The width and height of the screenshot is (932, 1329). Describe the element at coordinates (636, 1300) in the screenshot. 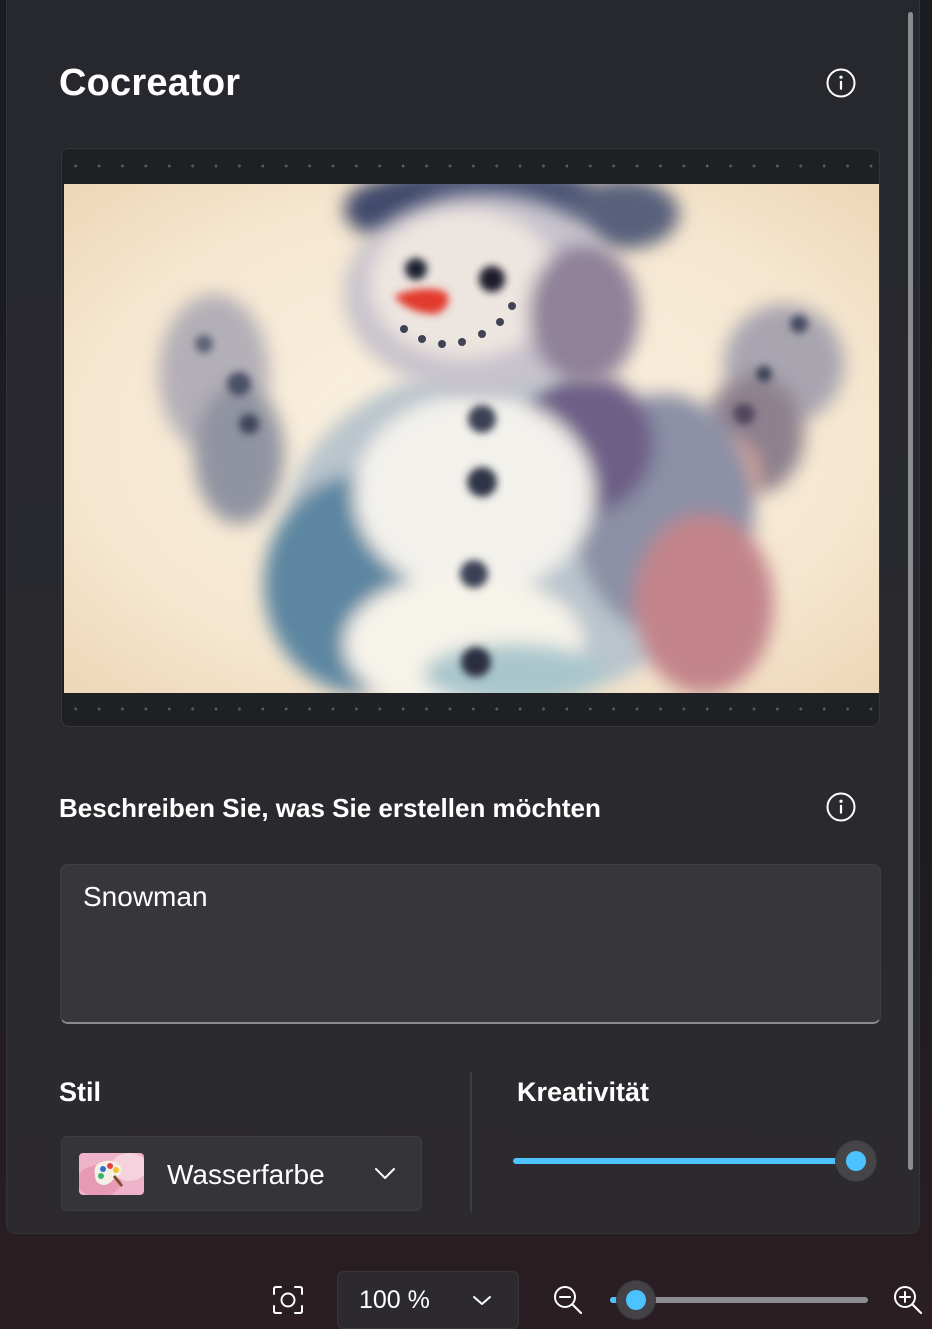

I see `zoom-slider-thumb` at that location.